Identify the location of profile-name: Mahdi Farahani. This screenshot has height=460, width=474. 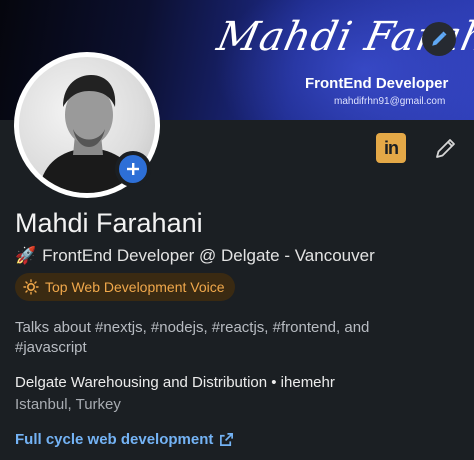
(109, 223).